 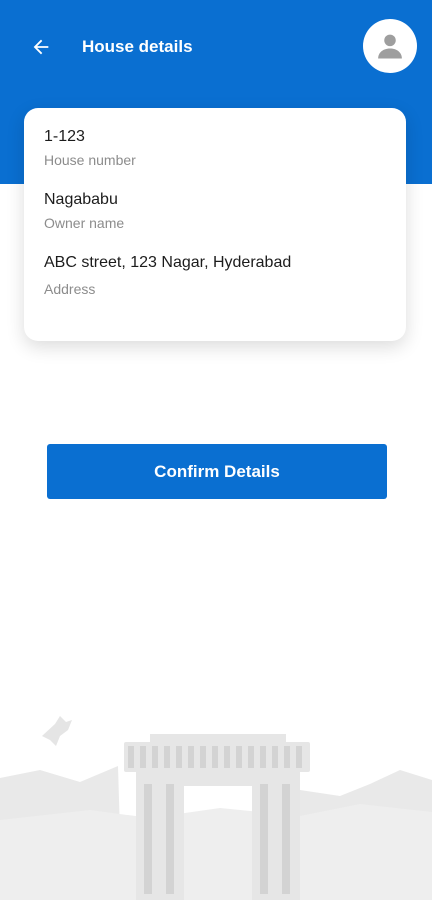 I want to click on arrow-left-icon, so click(x=41, y=47).